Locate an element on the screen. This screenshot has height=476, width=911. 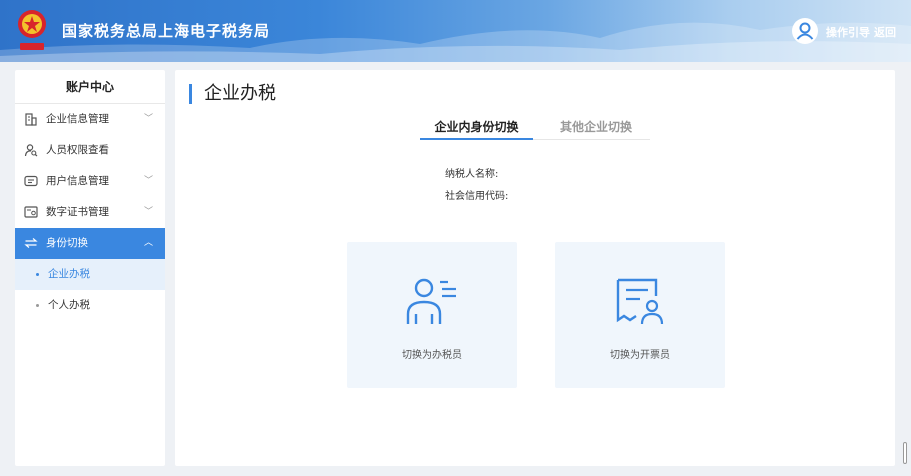
card-label: 切换为开票员 is located at coordinates (640, 355).